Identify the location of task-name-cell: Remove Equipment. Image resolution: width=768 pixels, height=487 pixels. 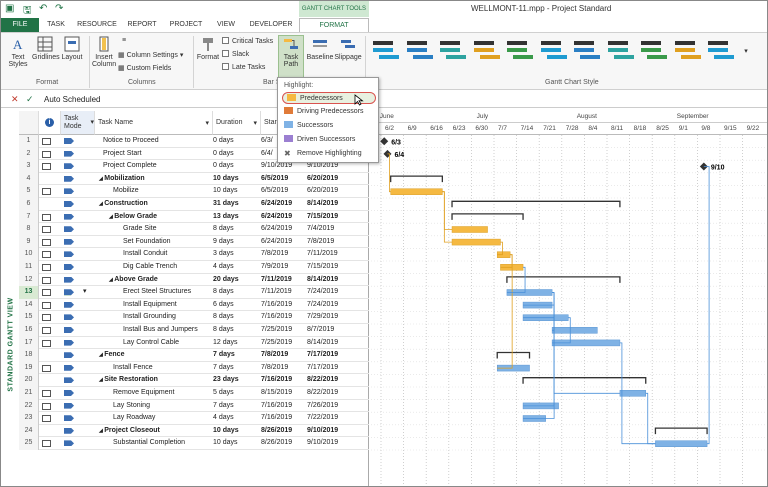
(153, 393).